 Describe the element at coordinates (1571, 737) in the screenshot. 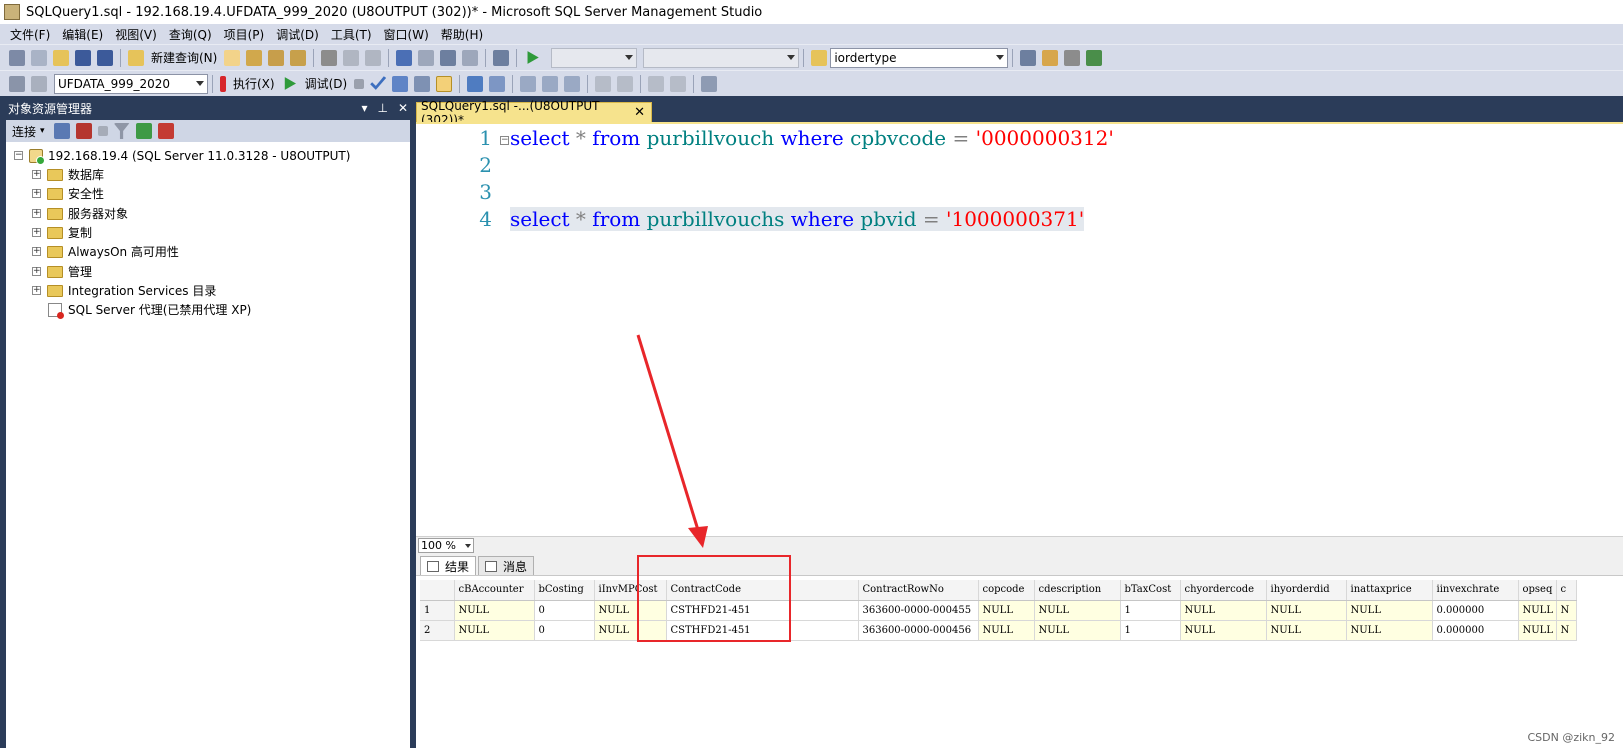

I see `watermark-text: CSDN @zikn_92` at that location.